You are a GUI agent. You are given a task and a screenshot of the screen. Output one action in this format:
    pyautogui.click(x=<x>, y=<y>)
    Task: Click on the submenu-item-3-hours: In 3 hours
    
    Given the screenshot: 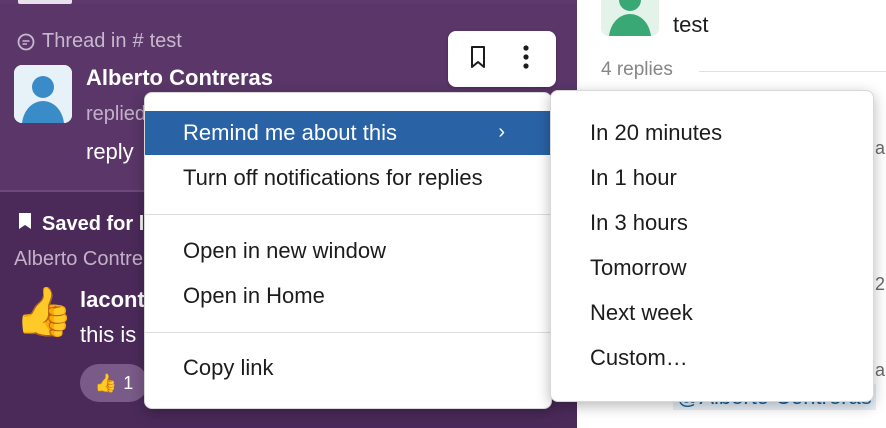 What is the action you would take?
    pyautogui.click(x=713, y=223)
    